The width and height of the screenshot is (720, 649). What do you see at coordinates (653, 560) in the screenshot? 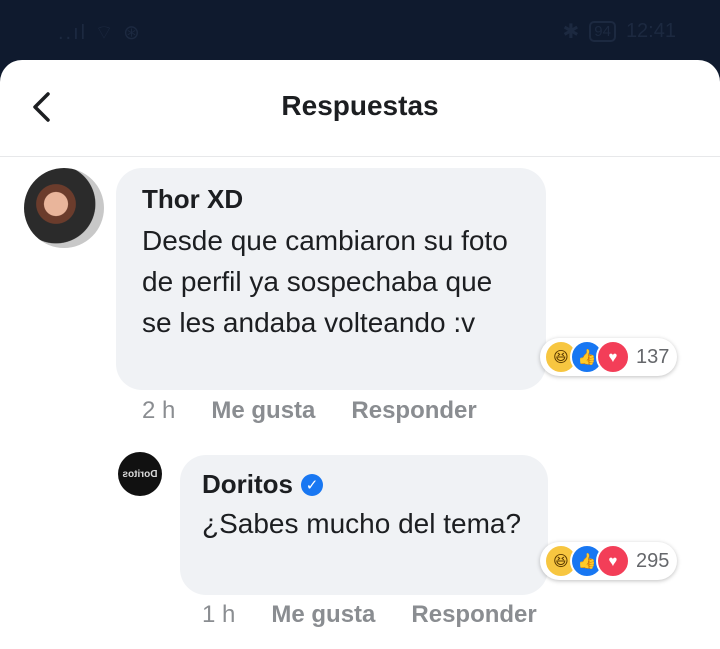
I see `reaction-count: 295` at bounding box center [653, 560].